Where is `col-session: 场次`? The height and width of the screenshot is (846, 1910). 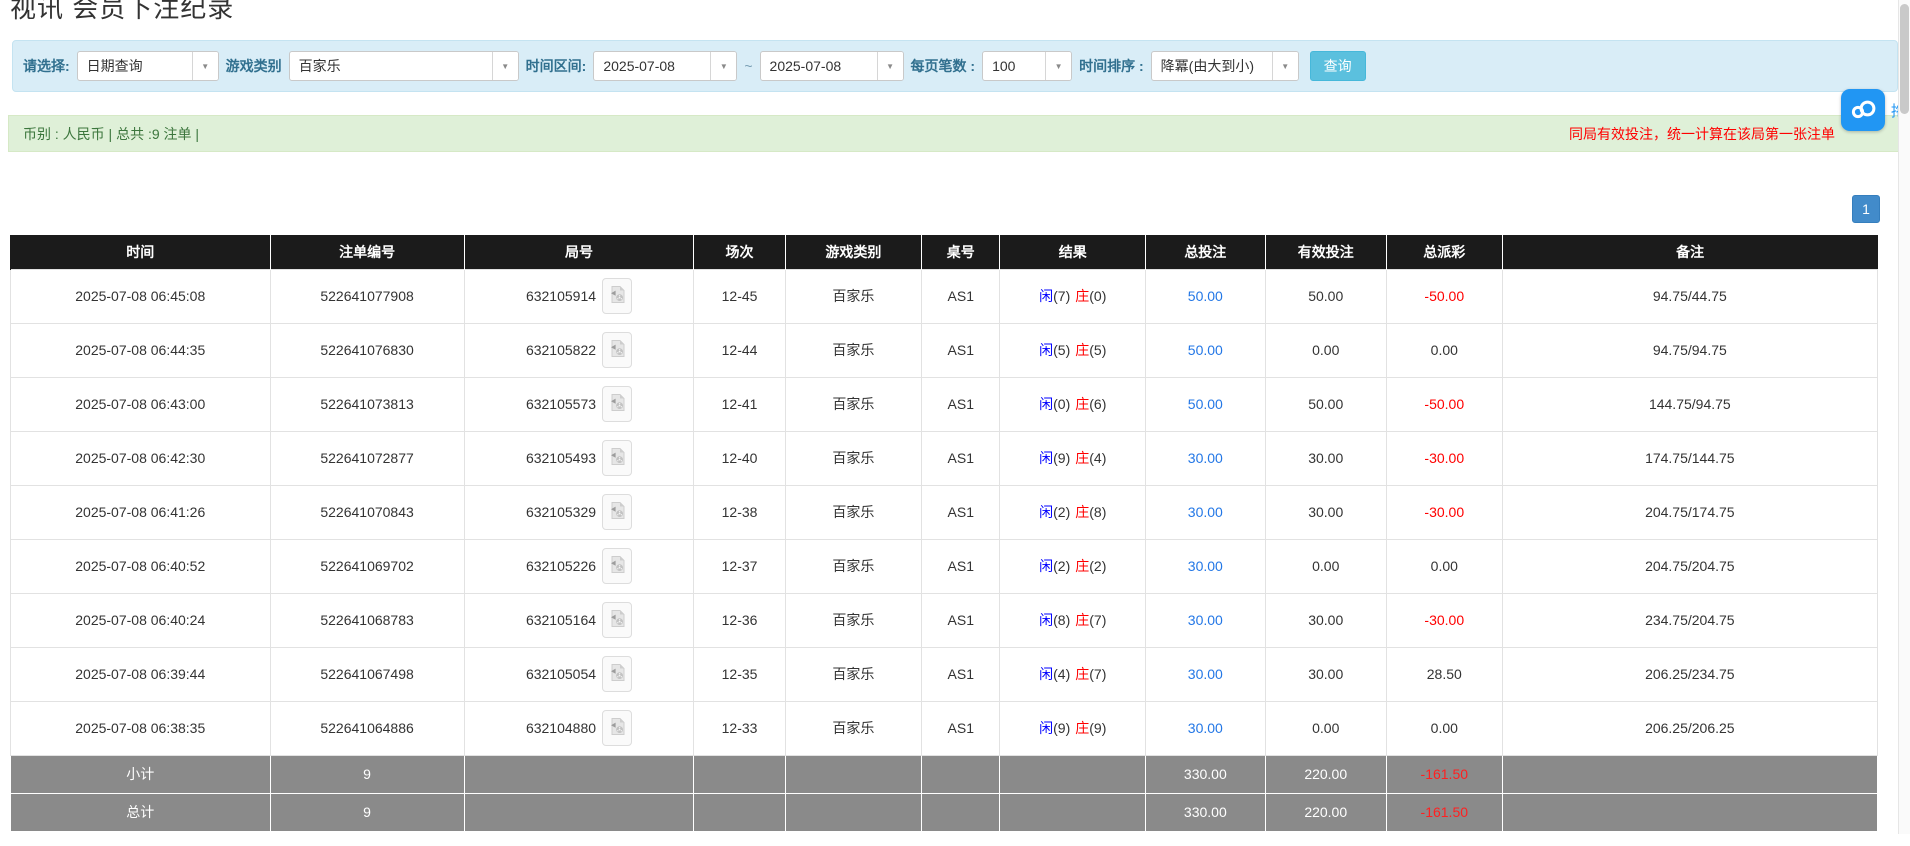 col-session: 场次 is located at coordinates (739, 252).